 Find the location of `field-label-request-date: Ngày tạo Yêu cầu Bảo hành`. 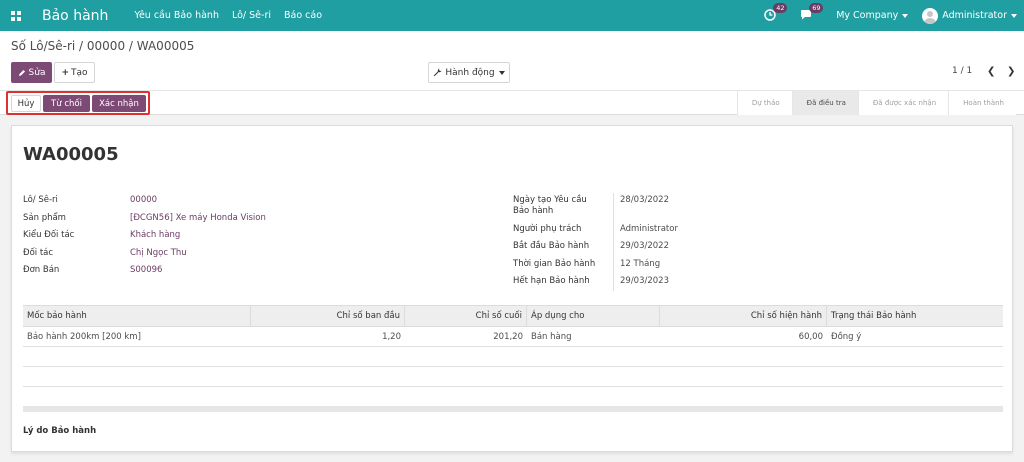

field-label-request-date: Ngày tạo Yêu cầu Bảo hành is located at coordinates (550, 206).